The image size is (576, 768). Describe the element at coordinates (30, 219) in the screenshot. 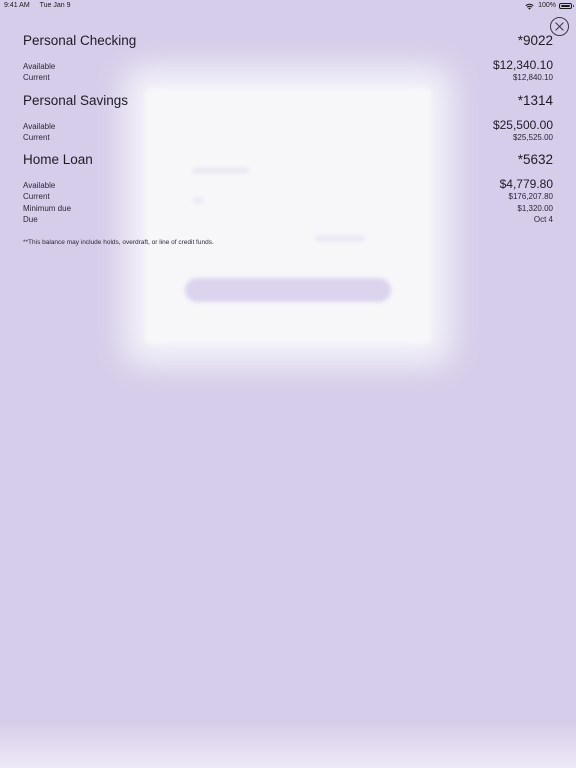

I see `row-label: Due` at that location.